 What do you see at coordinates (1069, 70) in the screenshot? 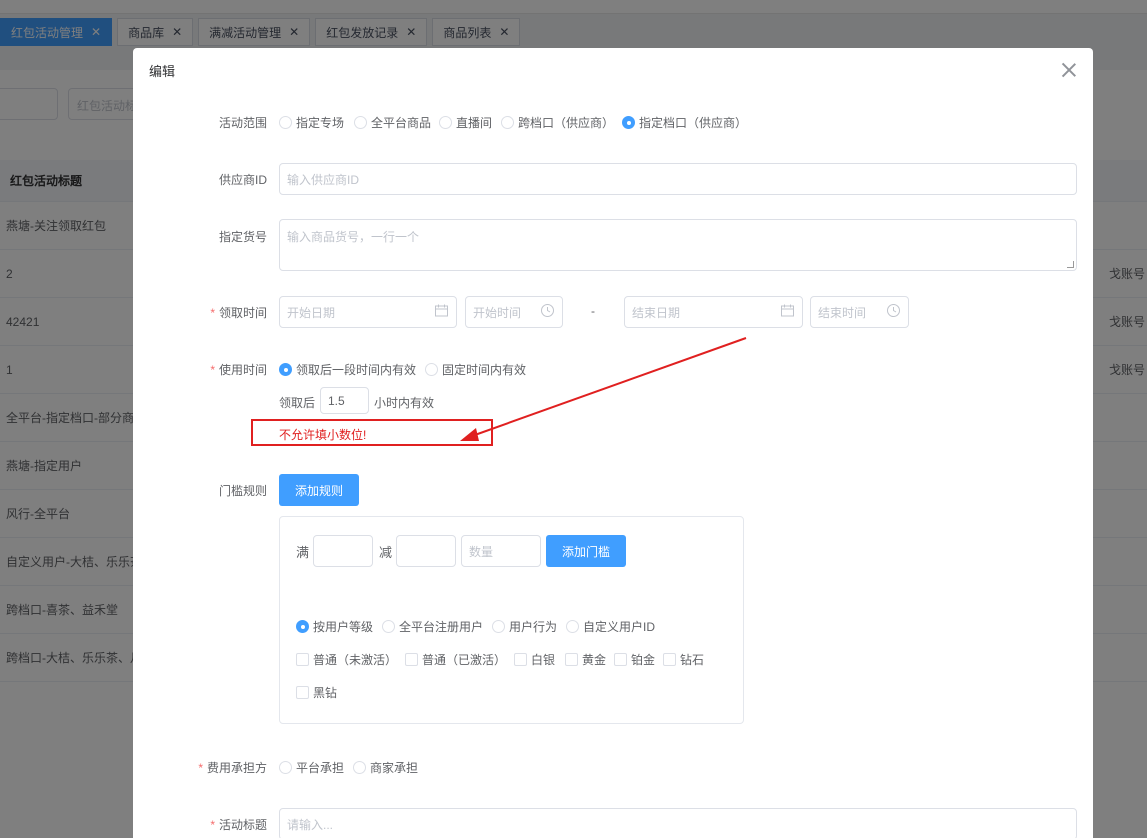
I see `close-icon` at bounding box center [1069, 70].